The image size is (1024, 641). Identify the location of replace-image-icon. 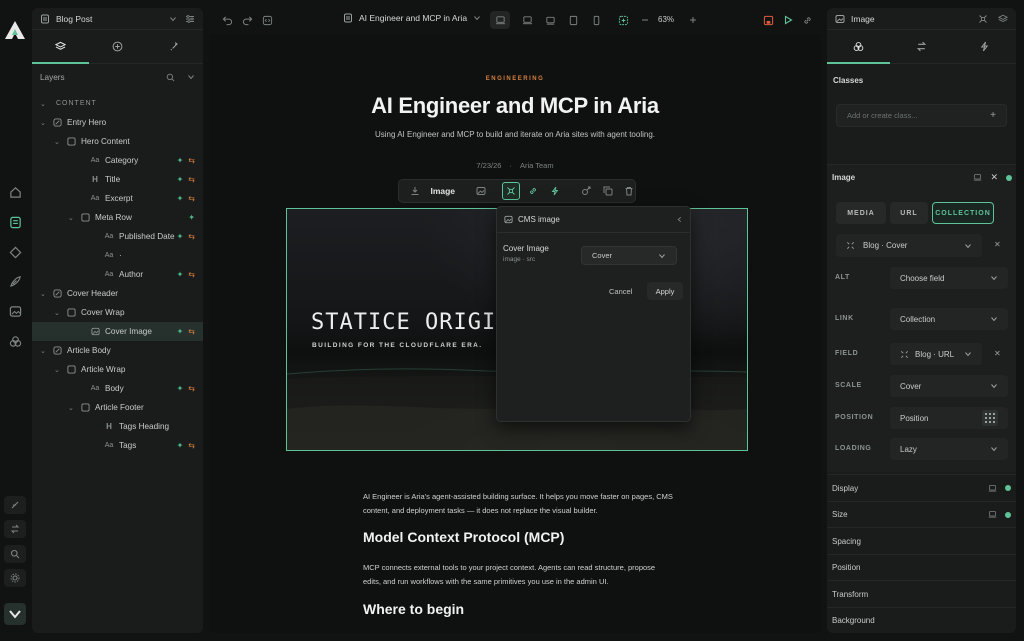
(480, 191).